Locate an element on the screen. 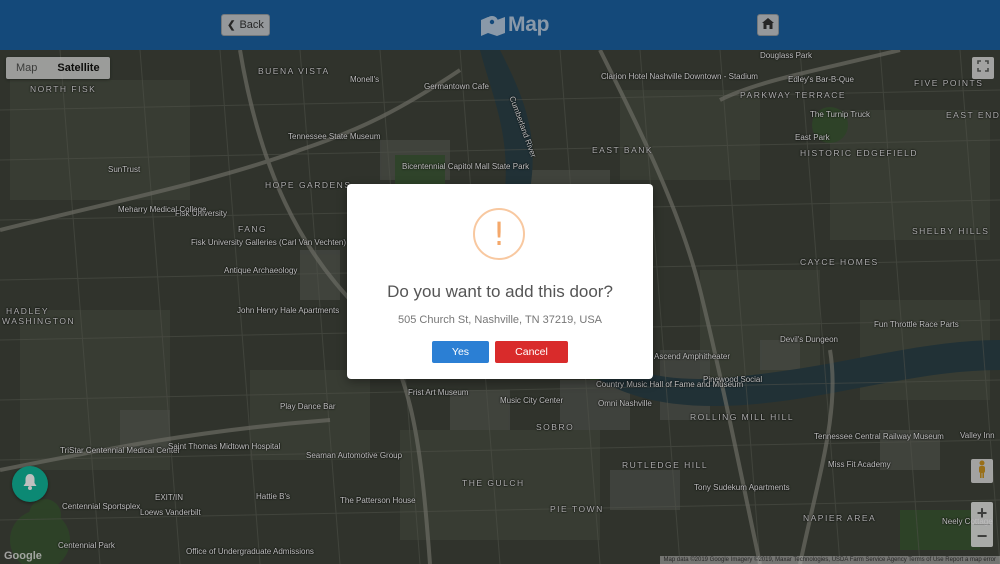 This screenshot has width=1000, height=564. dialog-title: Do you want to add this door? is located at coordinates (500, 291).